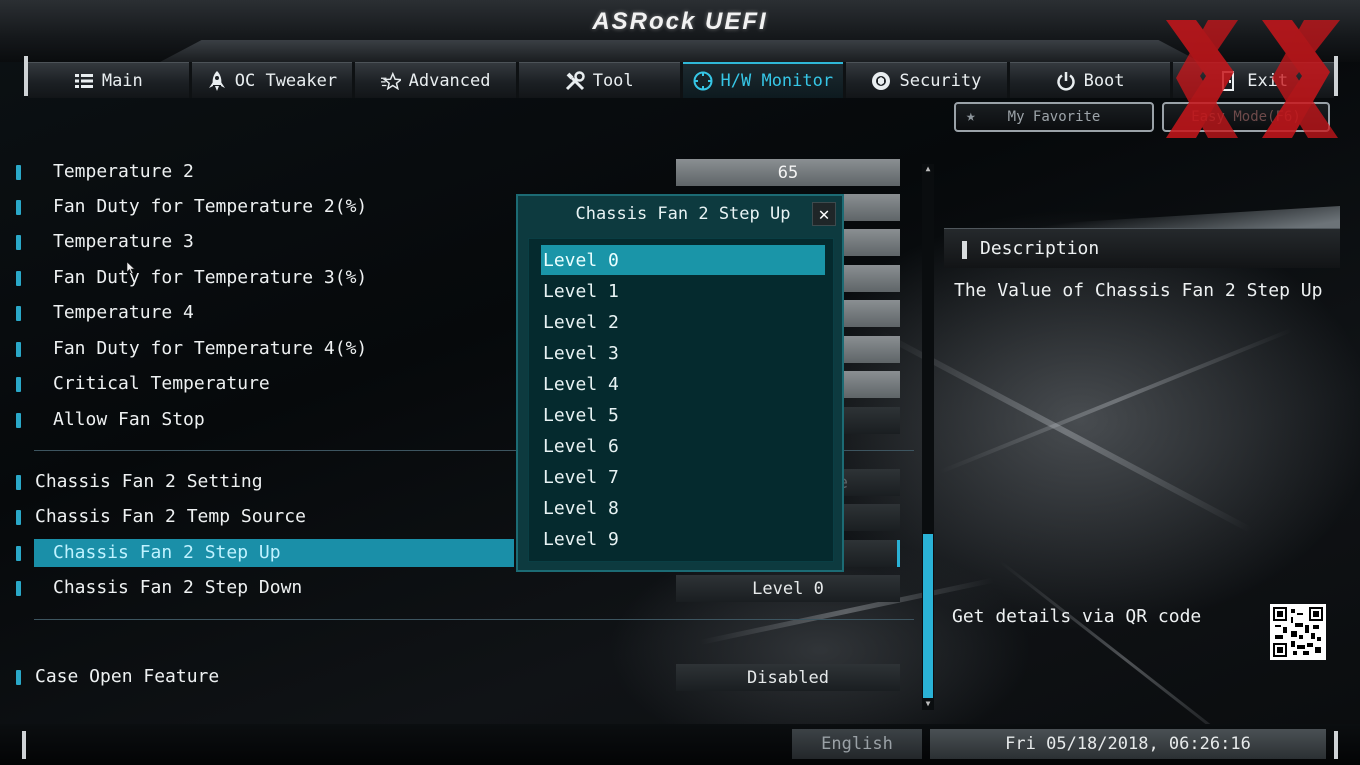 Image resolution: width=1360 pixels, height=765 pixels. What do you see at coordinates (575, 80) in the screenshot?
I see `tools-icon` at bounding box center [575, 80].